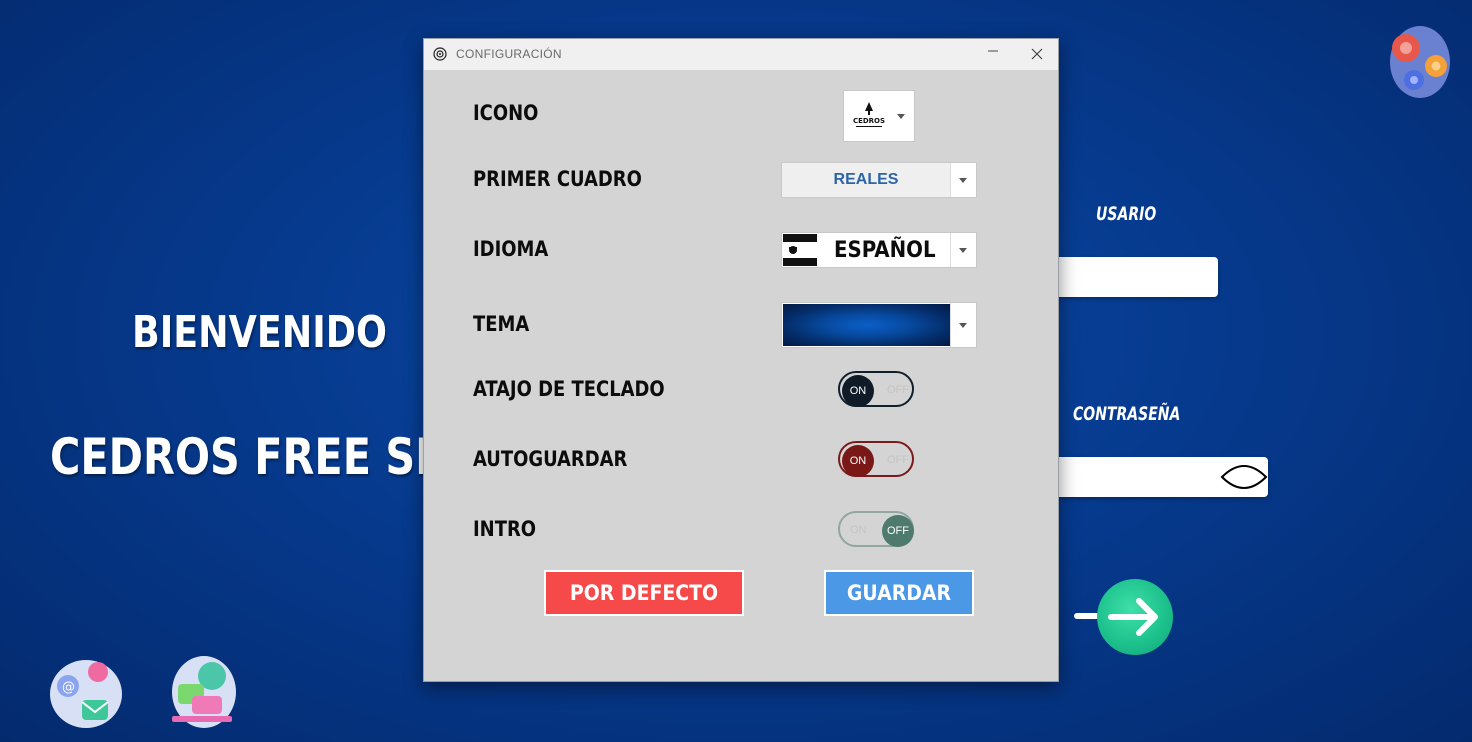 This screenshot has height=742, width=1472. I want to click on welcome-title: BIENVENIDO, so click(259, 332).